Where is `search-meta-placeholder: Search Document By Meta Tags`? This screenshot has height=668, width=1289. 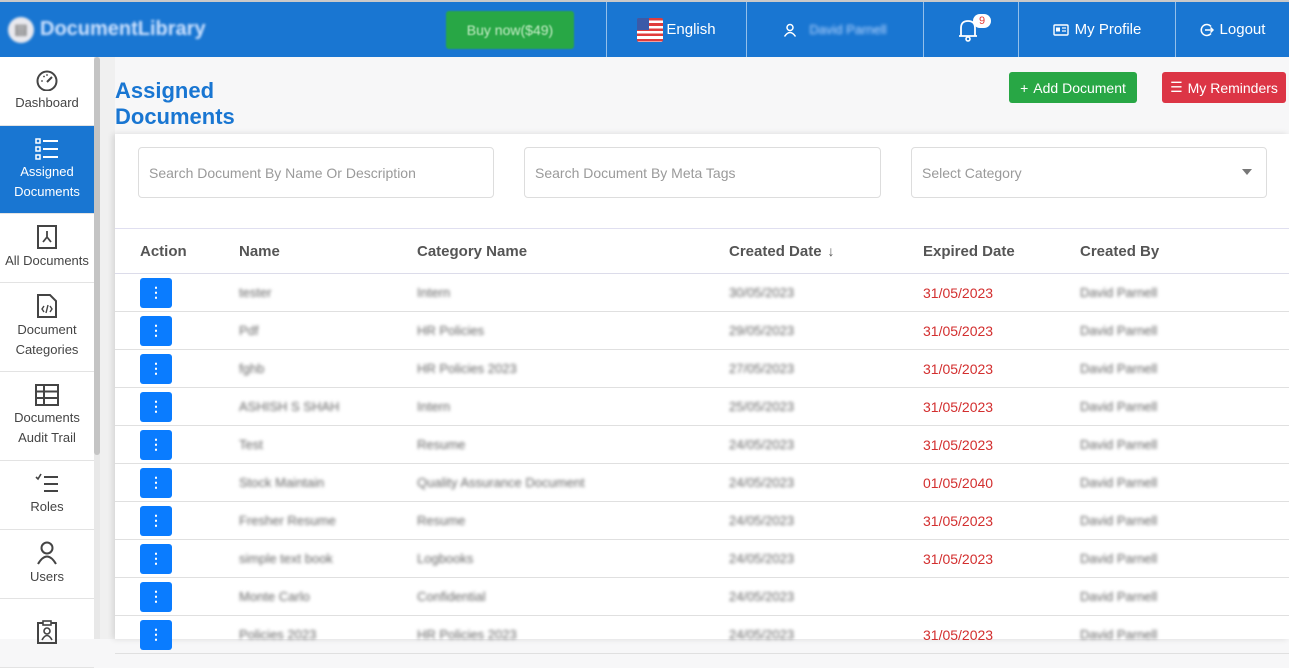 search-meta-placeholder: Search Document By Meta Tags is located at coordinates (635, 172).